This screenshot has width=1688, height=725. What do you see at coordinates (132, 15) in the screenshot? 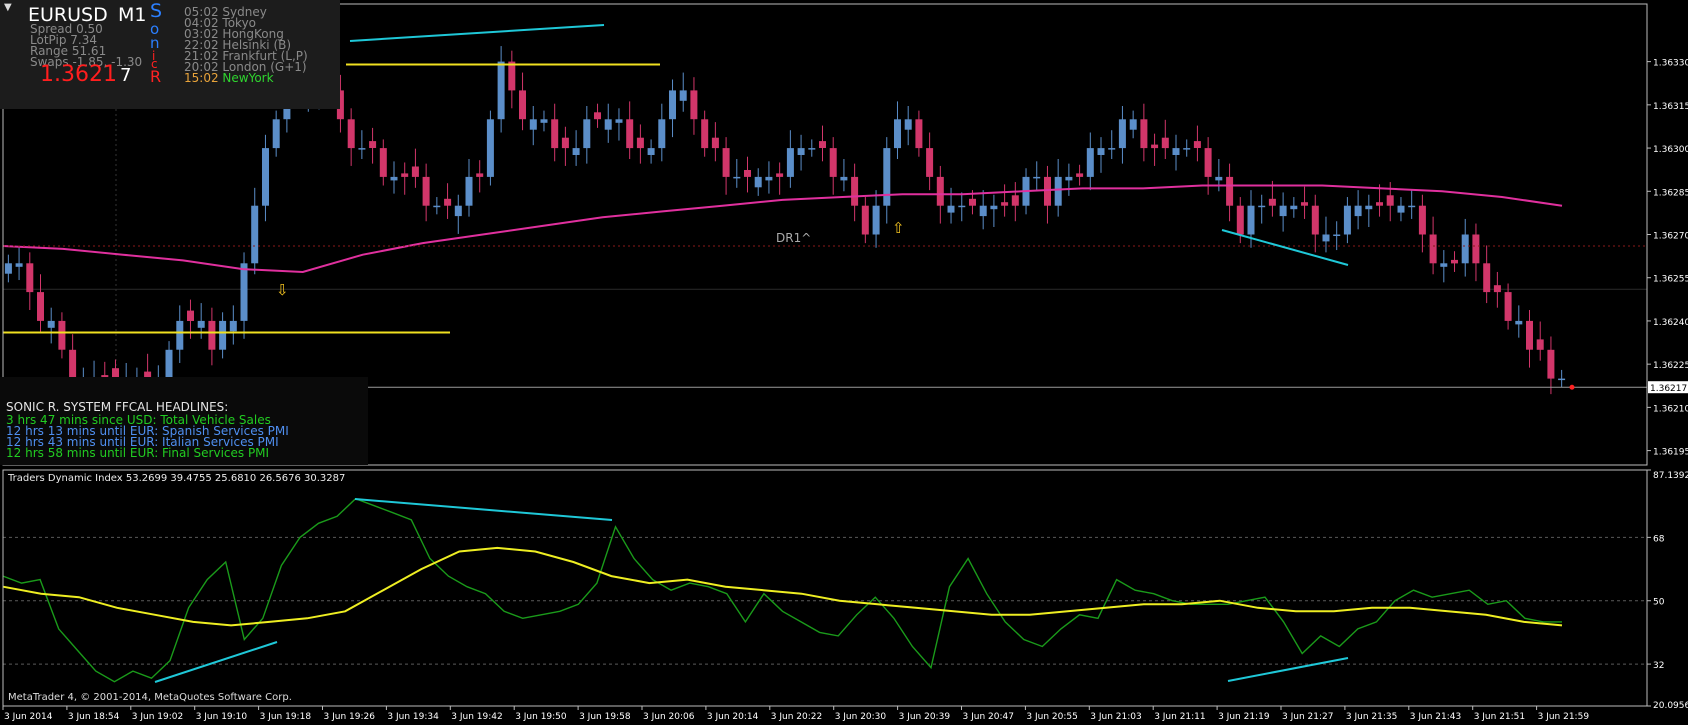
I see `timeframe-label: M1` at bounding box center [132, 15].